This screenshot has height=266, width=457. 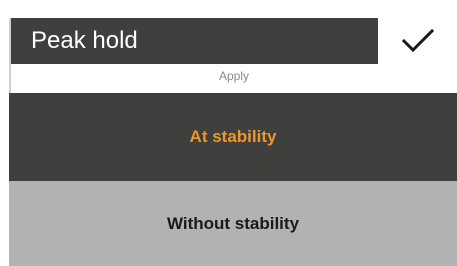 I want to click on option-label: Without stability, so click(x=233, y=223).